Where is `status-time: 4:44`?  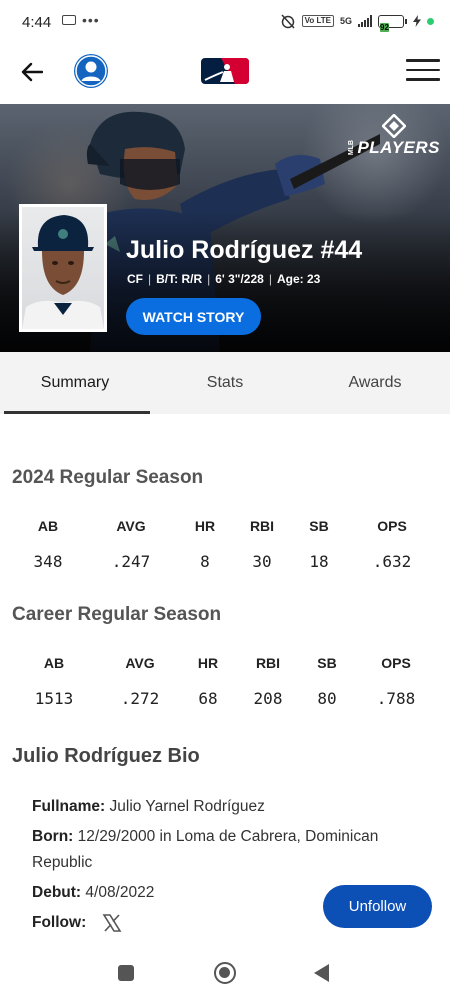
status-time: 4:44 is located at coordinates (37, 22).